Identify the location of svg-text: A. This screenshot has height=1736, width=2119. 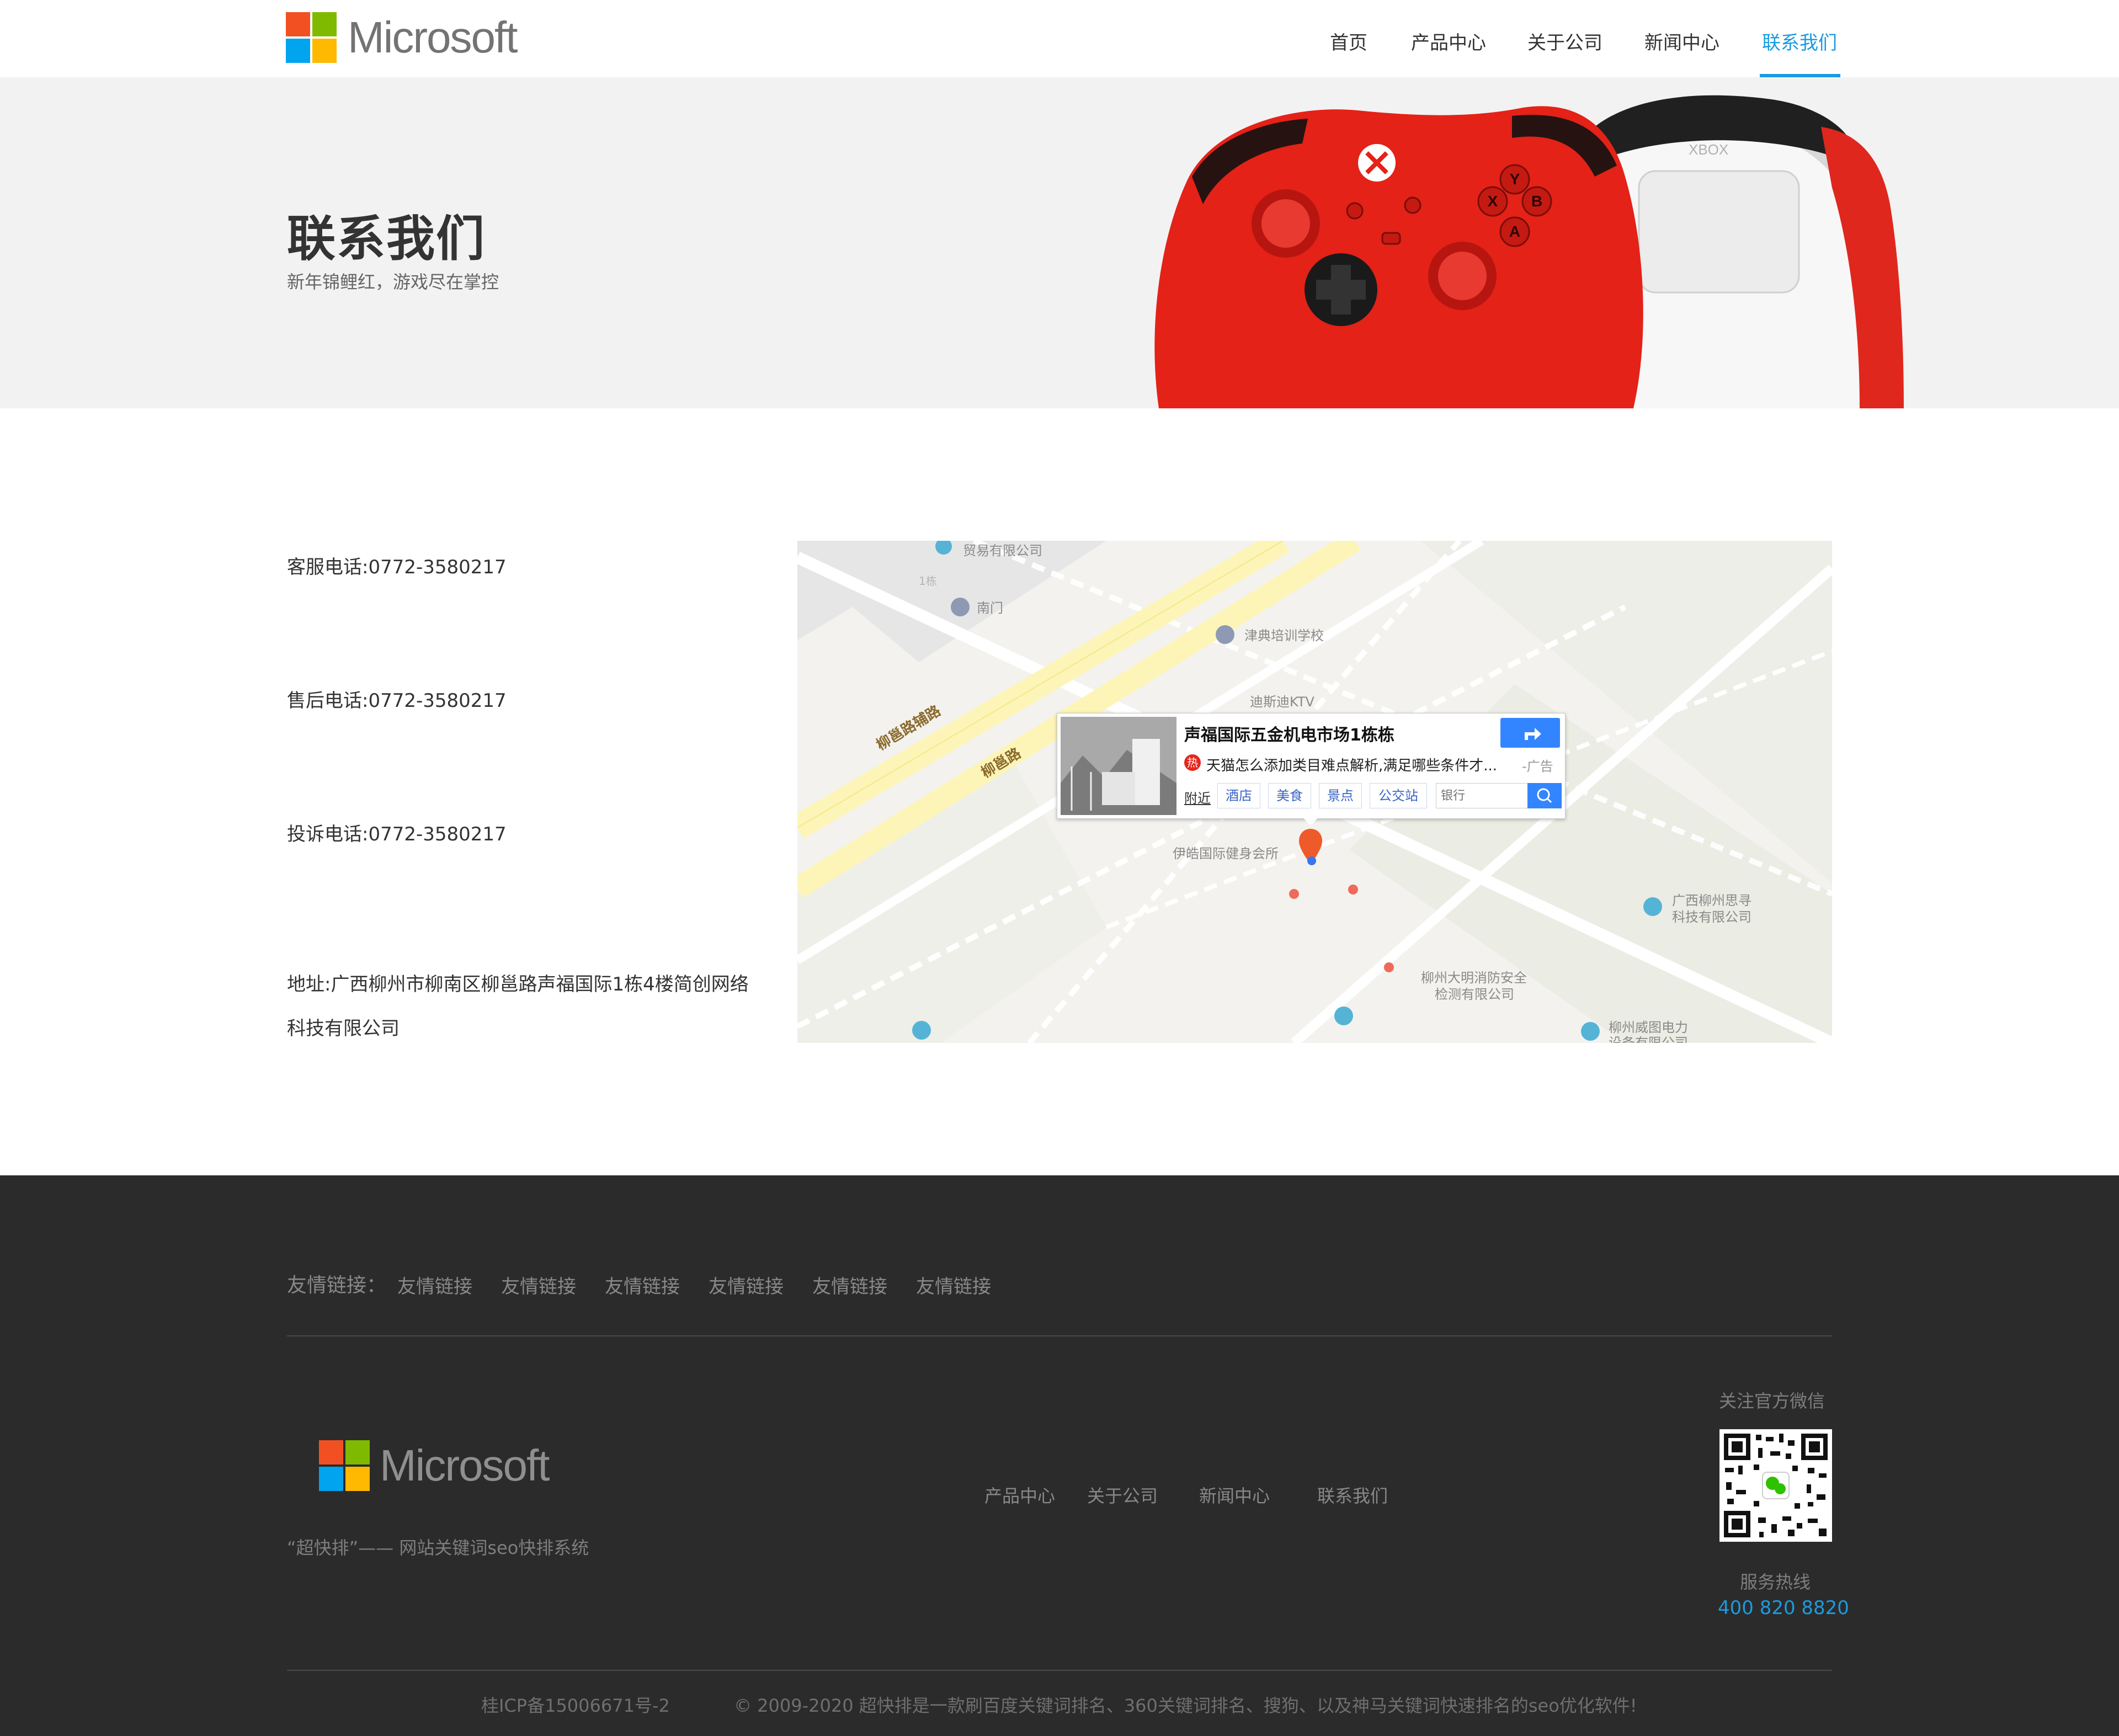
(1514, 232).